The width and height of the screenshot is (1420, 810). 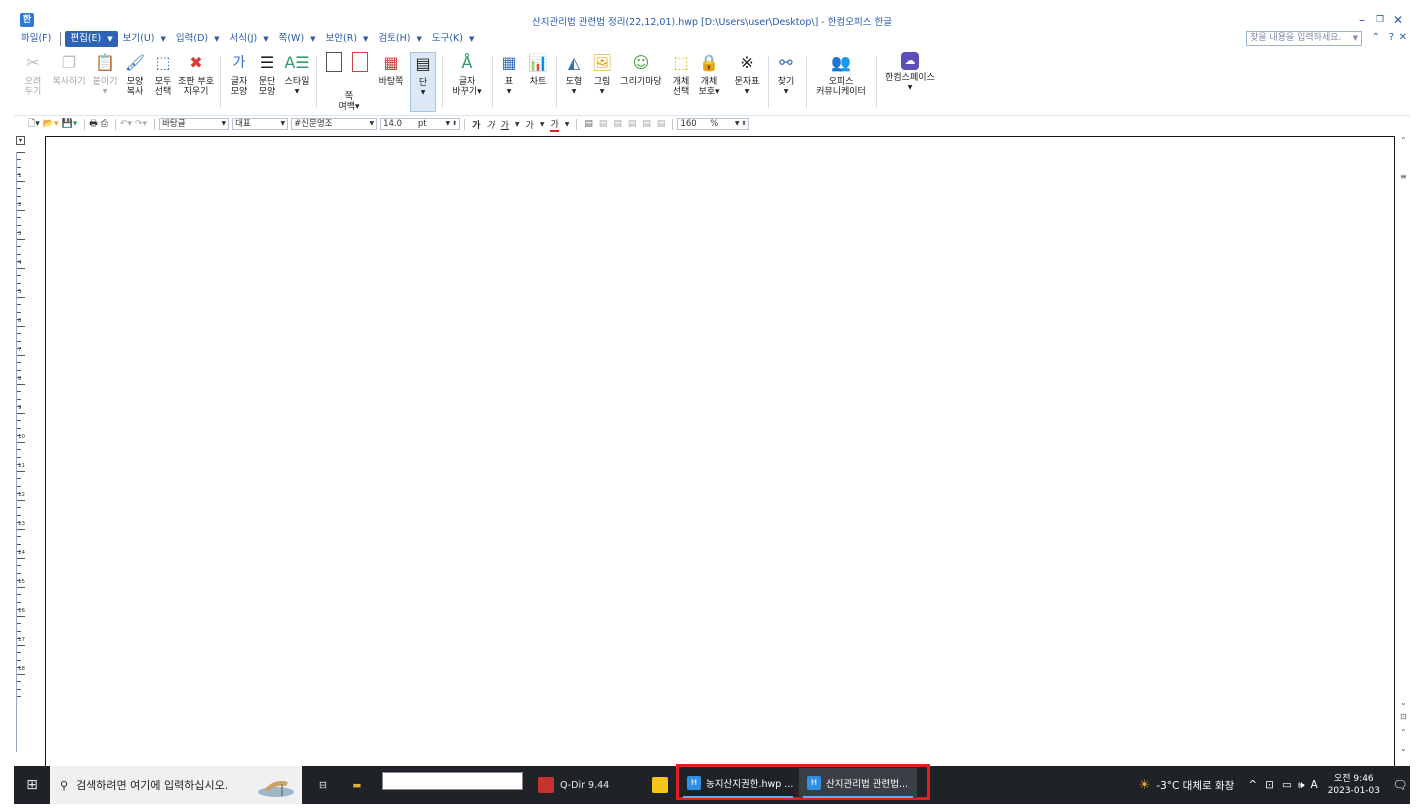 What do you see at coordinates (349, 102) in the screenshot?
I see `page-margin-button: 쪽 여백▾` at bounding box center [349, 102].